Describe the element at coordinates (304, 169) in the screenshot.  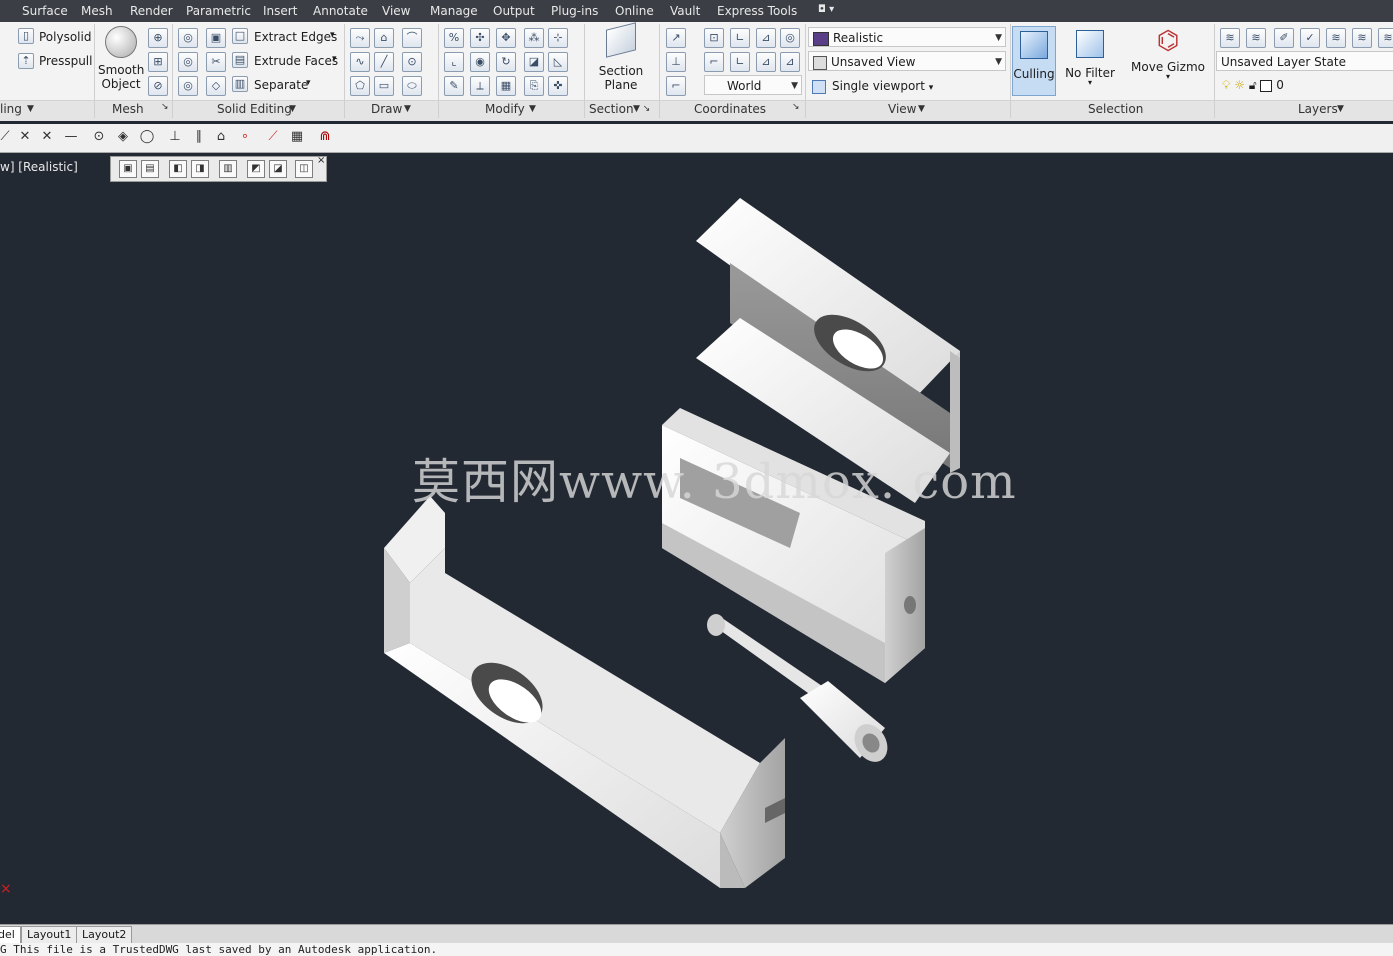
I see `view-ne-iso-icon: ◫` at that location.